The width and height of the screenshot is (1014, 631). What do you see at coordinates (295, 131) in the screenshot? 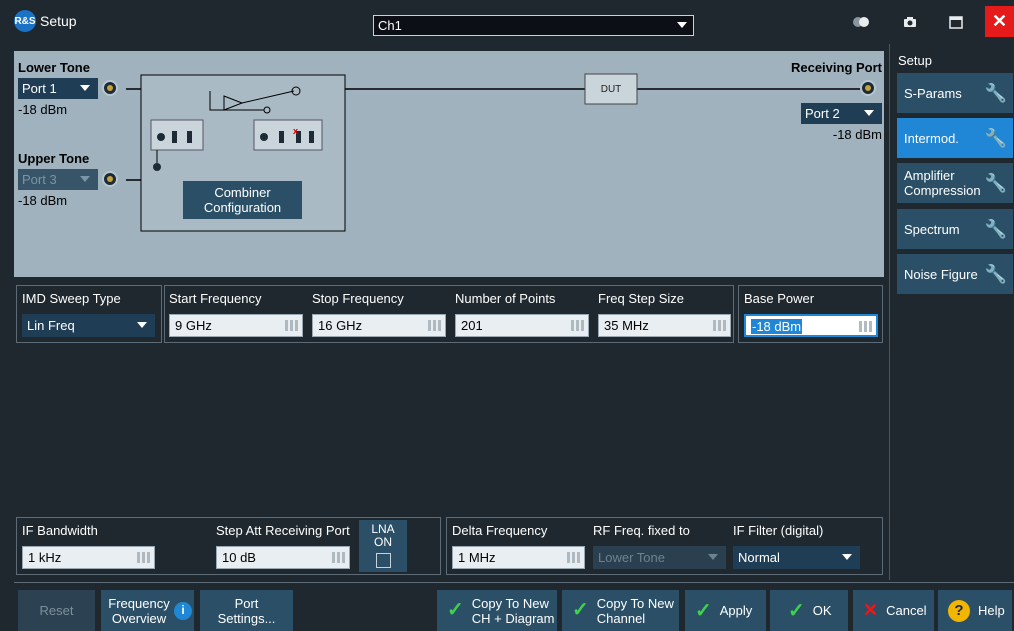
I see `svg-text: x` at bounding box center [295, 131].